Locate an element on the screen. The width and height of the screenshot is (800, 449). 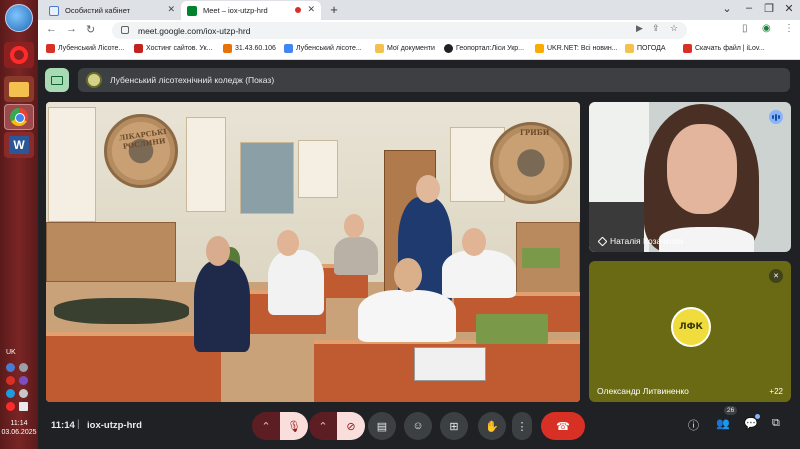
captions-icon: ▤ is located at coordinates (382, 426).